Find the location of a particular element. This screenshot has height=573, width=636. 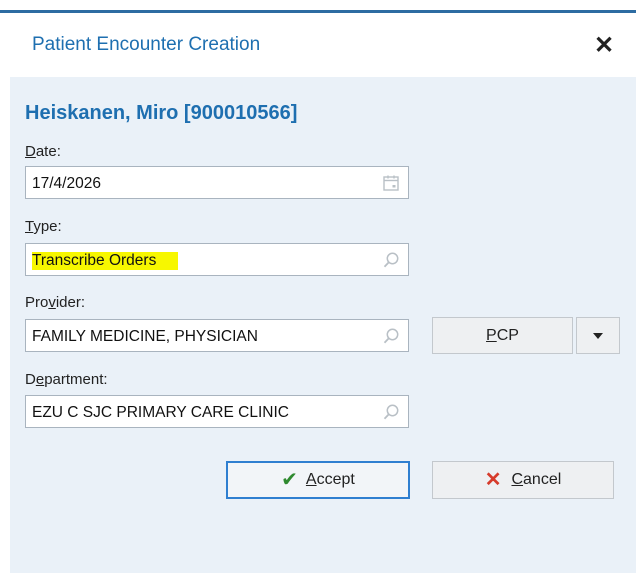

type-value: Transcribe Orders is located at coordinates (105, 261).